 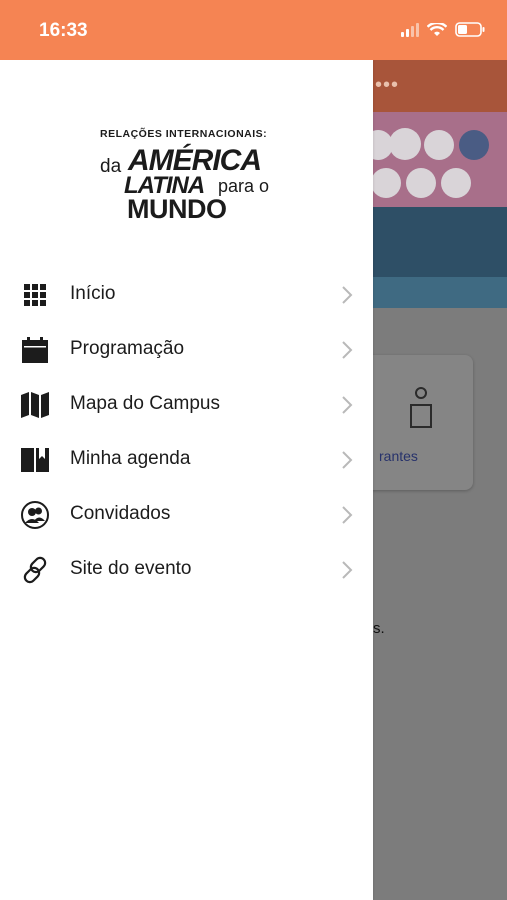 I want to click on speaker-podium-icon, so click(x=421, y=407).